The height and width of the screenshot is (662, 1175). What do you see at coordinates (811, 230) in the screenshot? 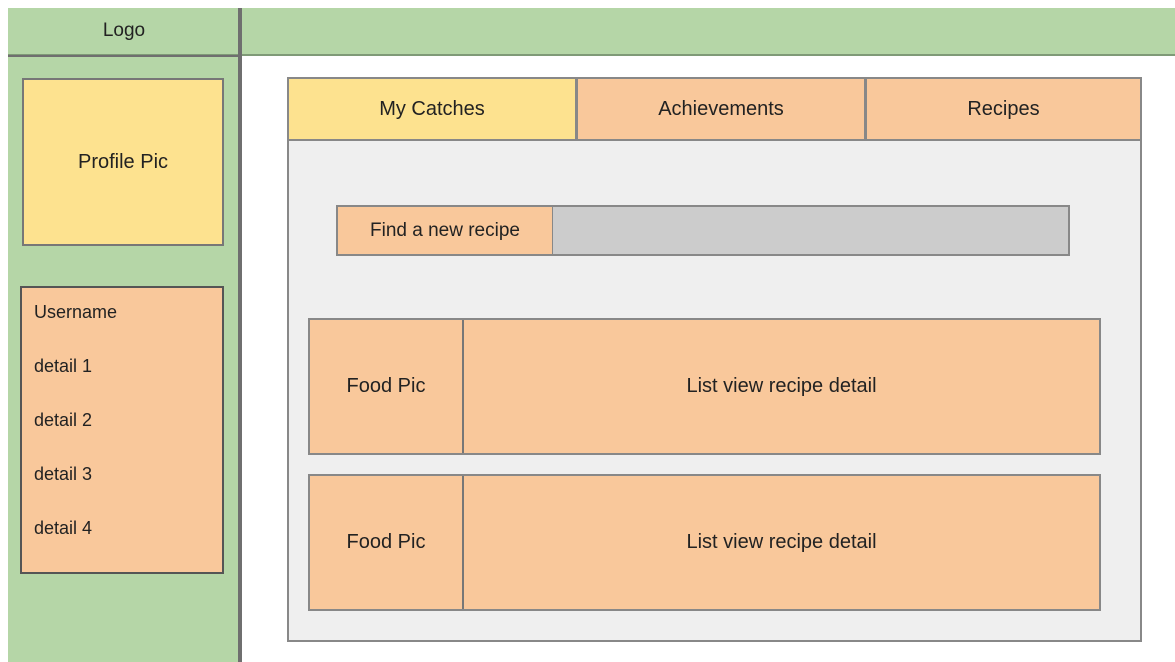
I see `recipe-search-input` at bounding box center [811, 230].